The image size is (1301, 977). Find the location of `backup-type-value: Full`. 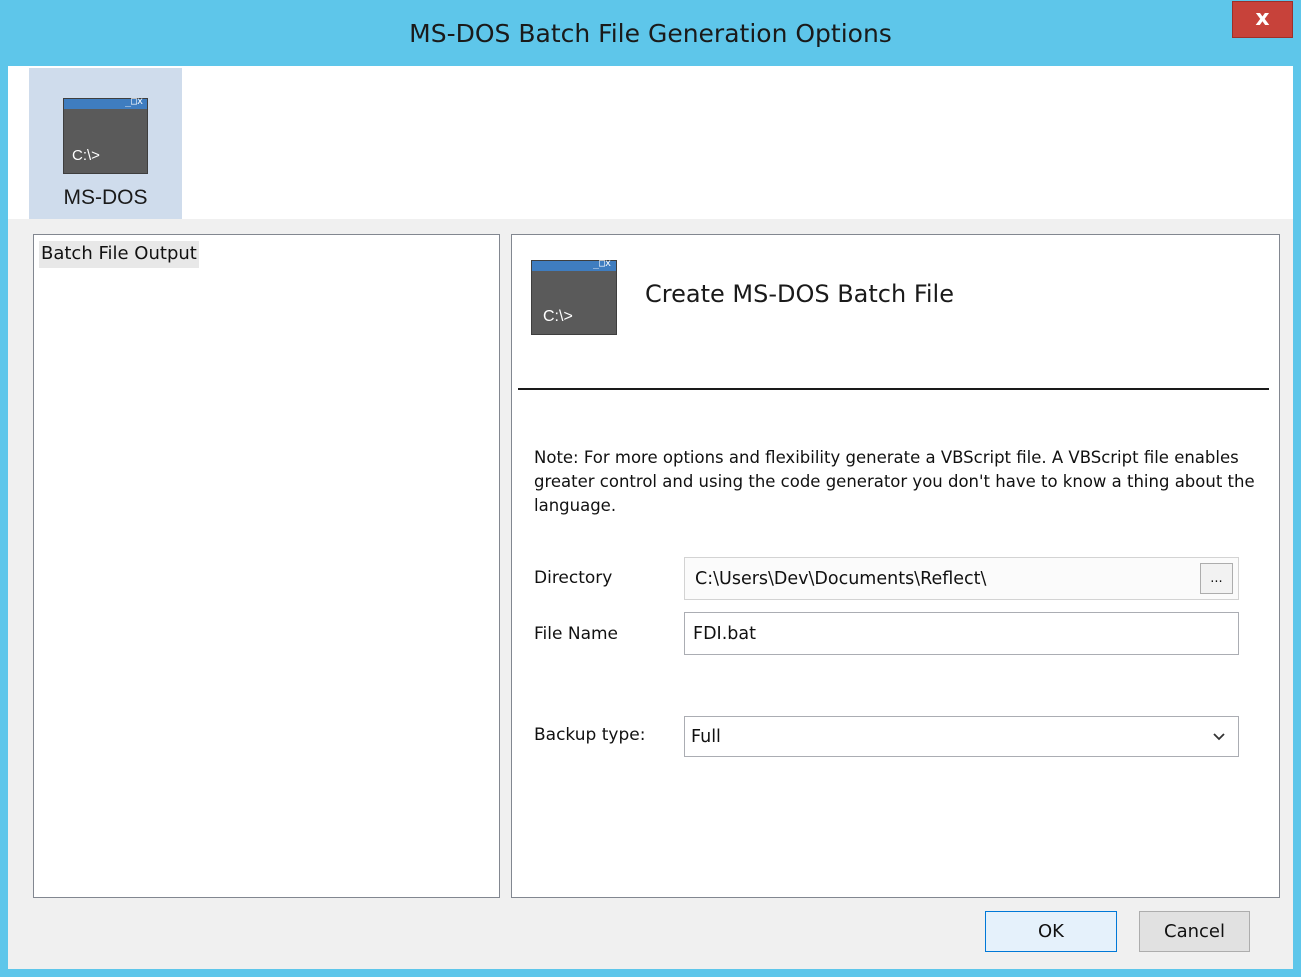

backup-type-value: Full is located at coordinates (706, 737).